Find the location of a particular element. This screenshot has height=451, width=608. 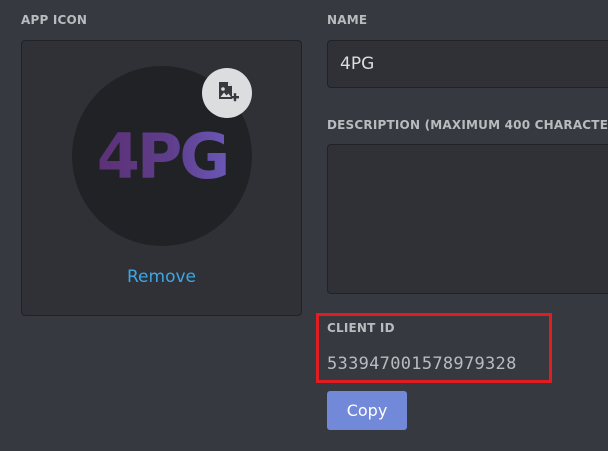

client-id-label: CLIENT ID is located at coordinates (361, 328).